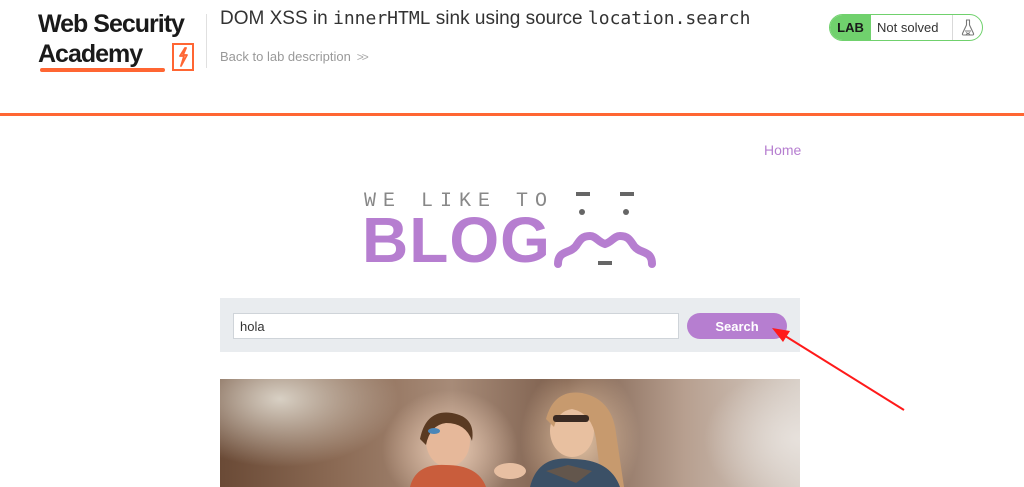 The image size is (1024, 487). What do you see at coordinates (90, 54) in the screenshot?
I see `logo-line2: Academy` at bounding box center [90, 54].